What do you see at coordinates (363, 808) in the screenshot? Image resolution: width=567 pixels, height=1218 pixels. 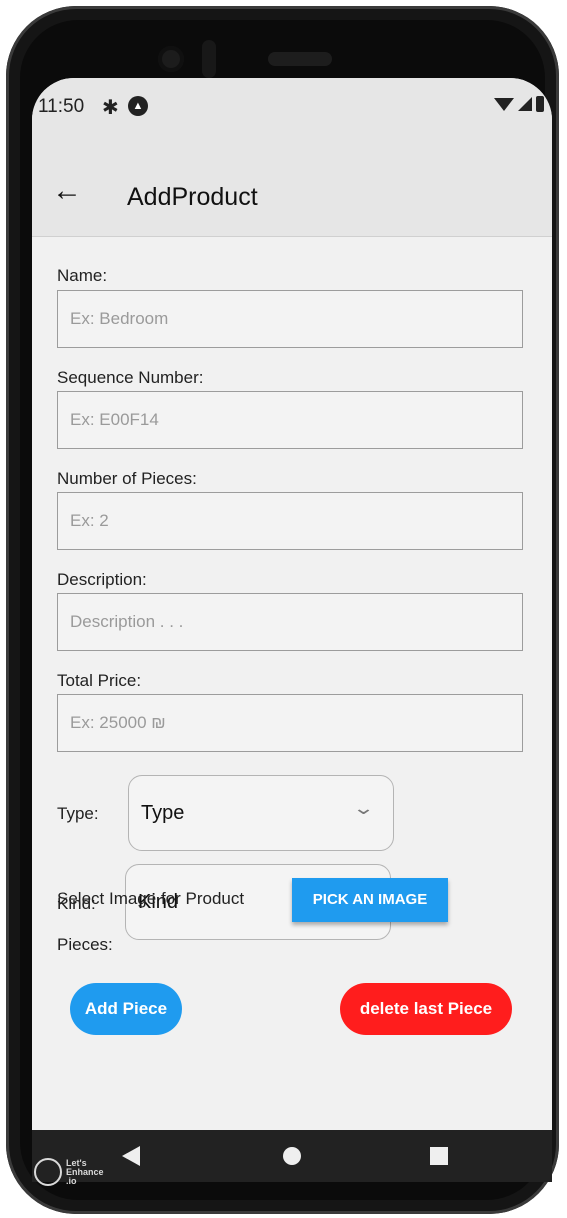 I see `chevron-down-icon: ⌄` at bounding box center [363, 808].